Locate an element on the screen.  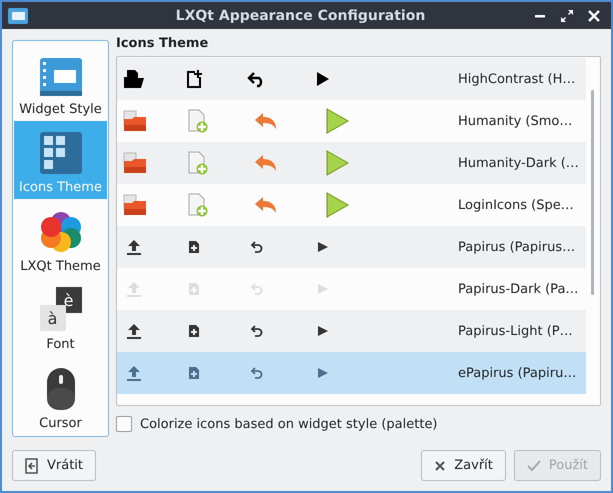
scrollbar-thumb is located at coordinates (592, 192).